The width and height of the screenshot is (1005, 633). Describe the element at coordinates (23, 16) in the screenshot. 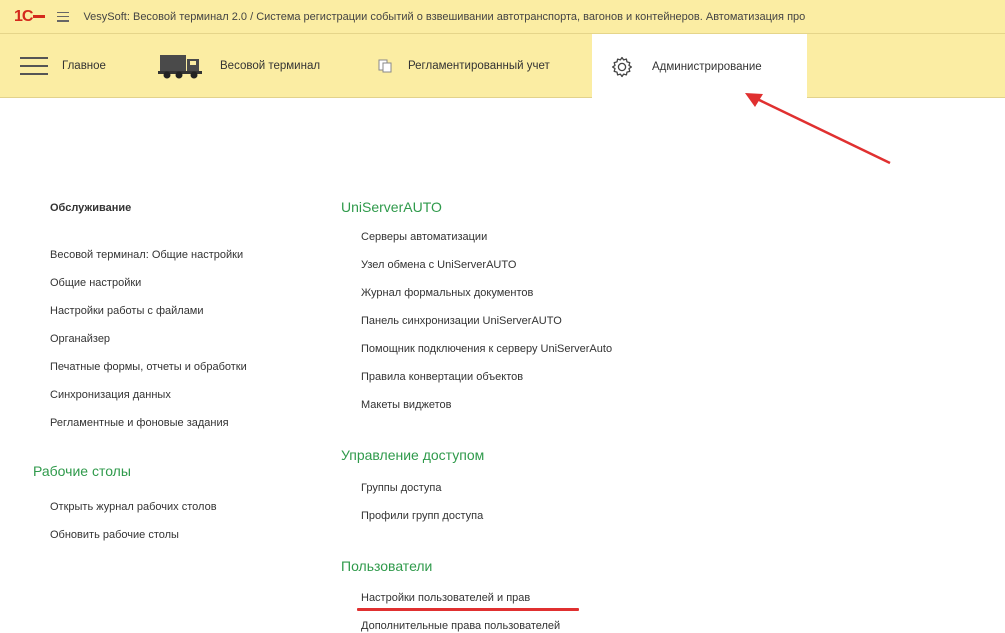

I see `app-logo-text: 1С` at that location.